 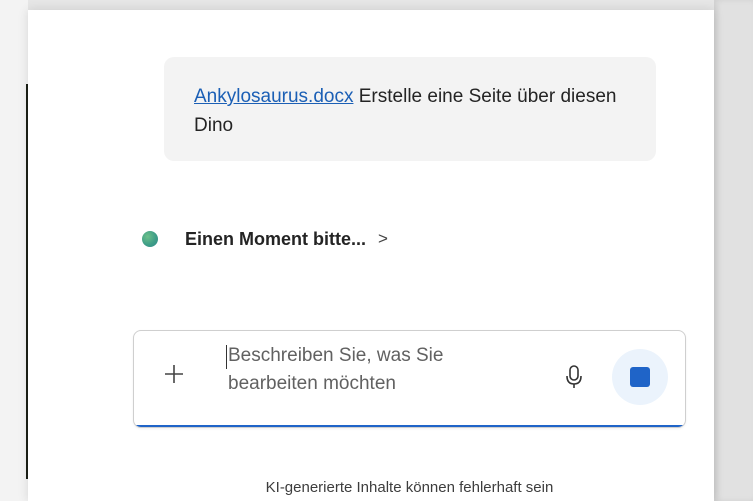 I want to click on stop-generating-button, so click(x=640, y=377).